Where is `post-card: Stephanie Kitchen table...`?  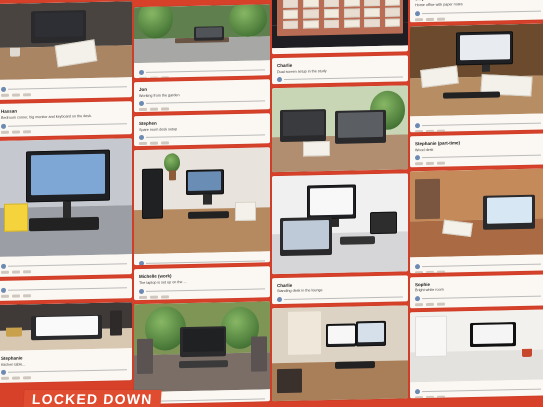
post-card: Stephanie Kitchen table... is located at coordinates (66, 342).